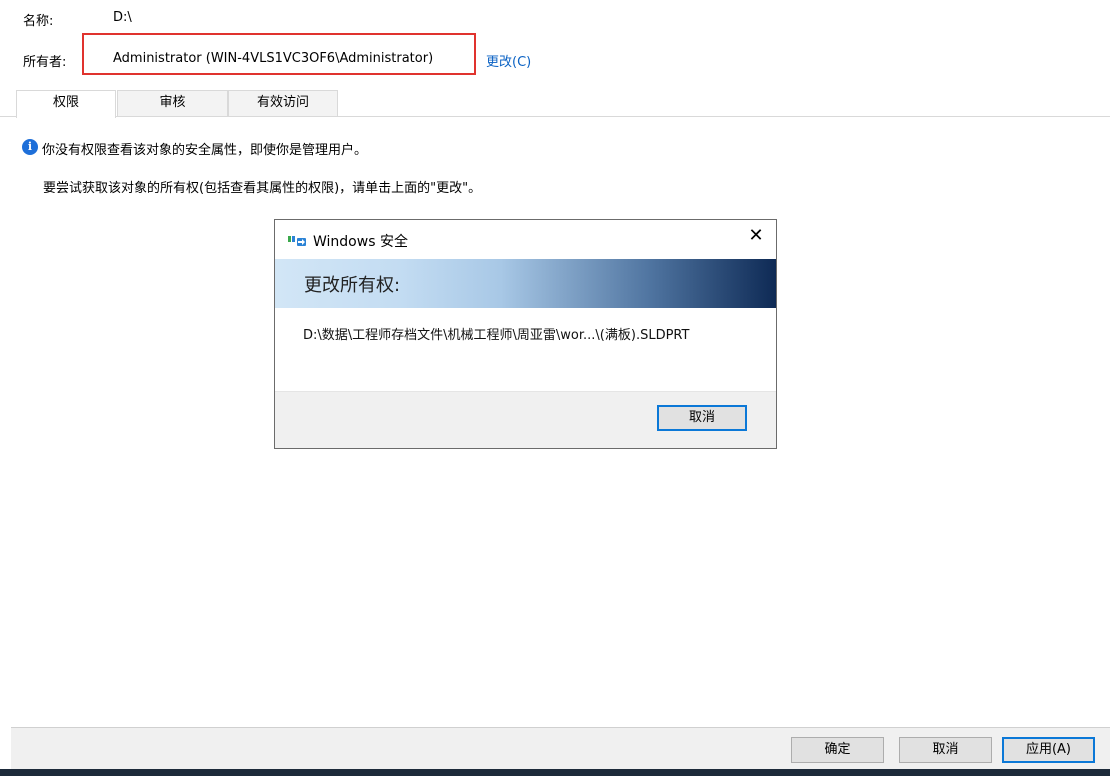 The image size is (1110, 776). I want to click on dialog-banner: 更改所有权:, so click(525, 283).